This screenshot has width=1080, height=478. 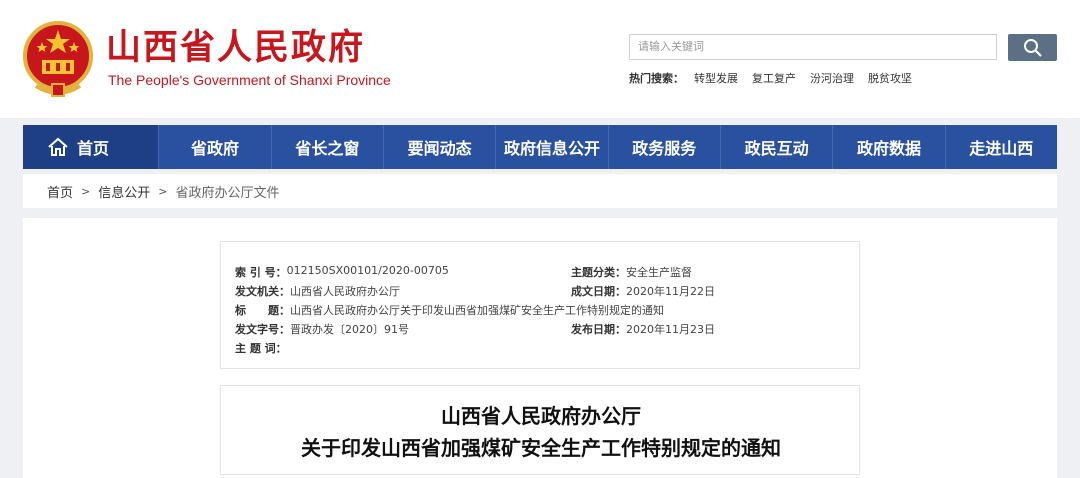 I want to click on meta-value: 2020年11月22日, so click(x=670, y=291).